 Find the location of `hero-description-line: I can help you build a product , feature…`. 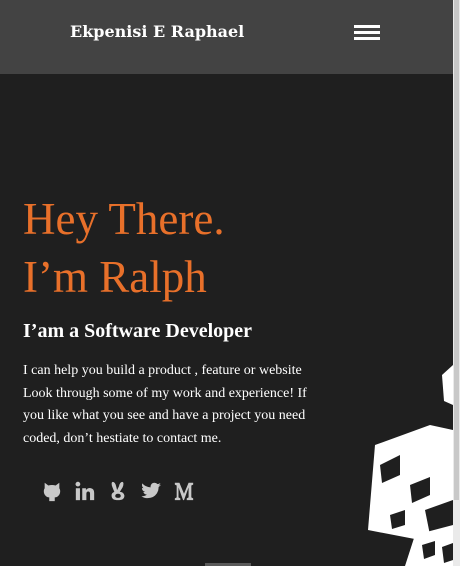

hero-description-line: I can help you build a product , feature… is located at coordinates (162, 370).